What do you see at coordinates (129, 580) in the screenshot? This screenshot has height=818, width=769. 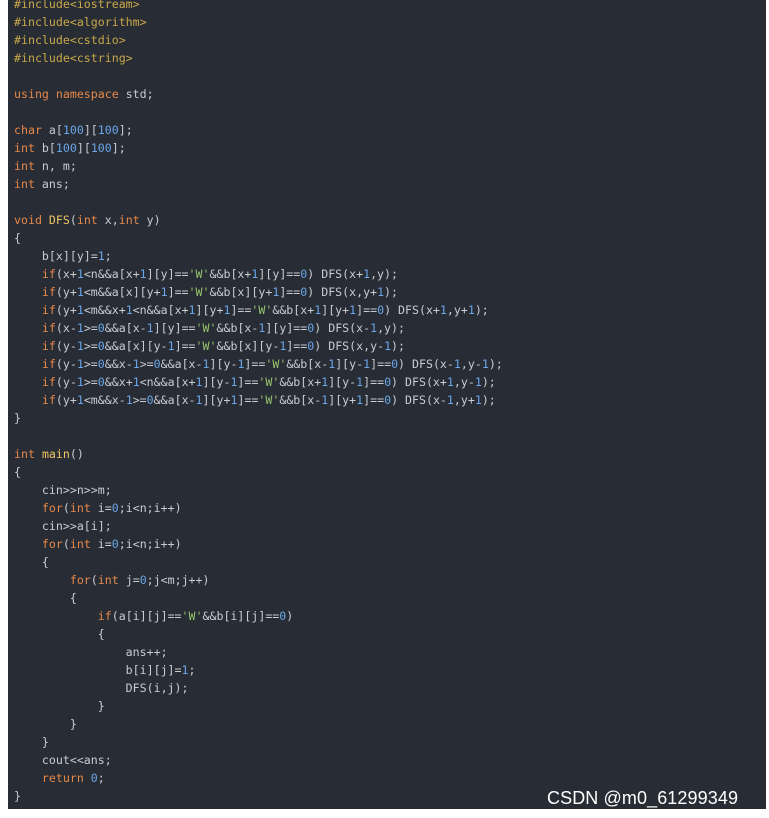 I see `code-token: j=` at bounding box center [129, 580].